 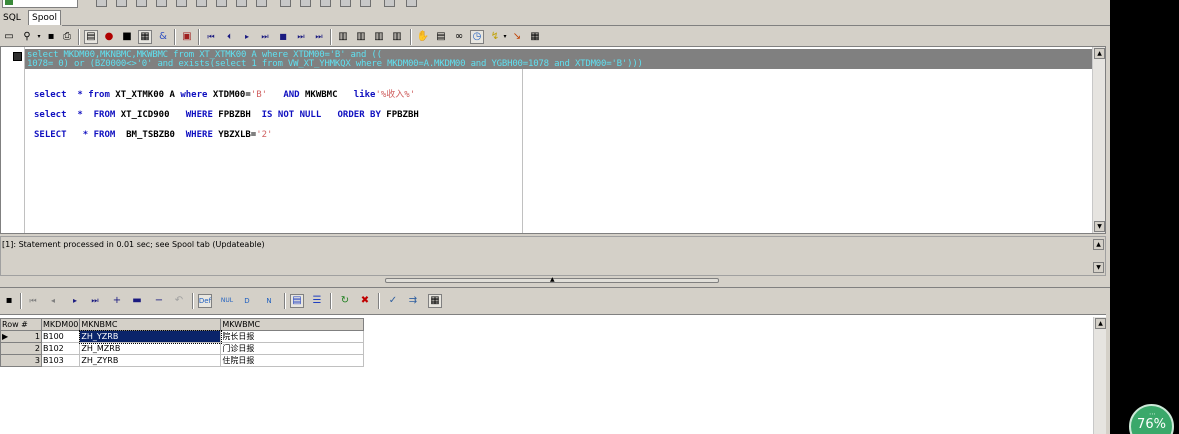 I want to click on run-icon: ●, so click(x=109, y=37).